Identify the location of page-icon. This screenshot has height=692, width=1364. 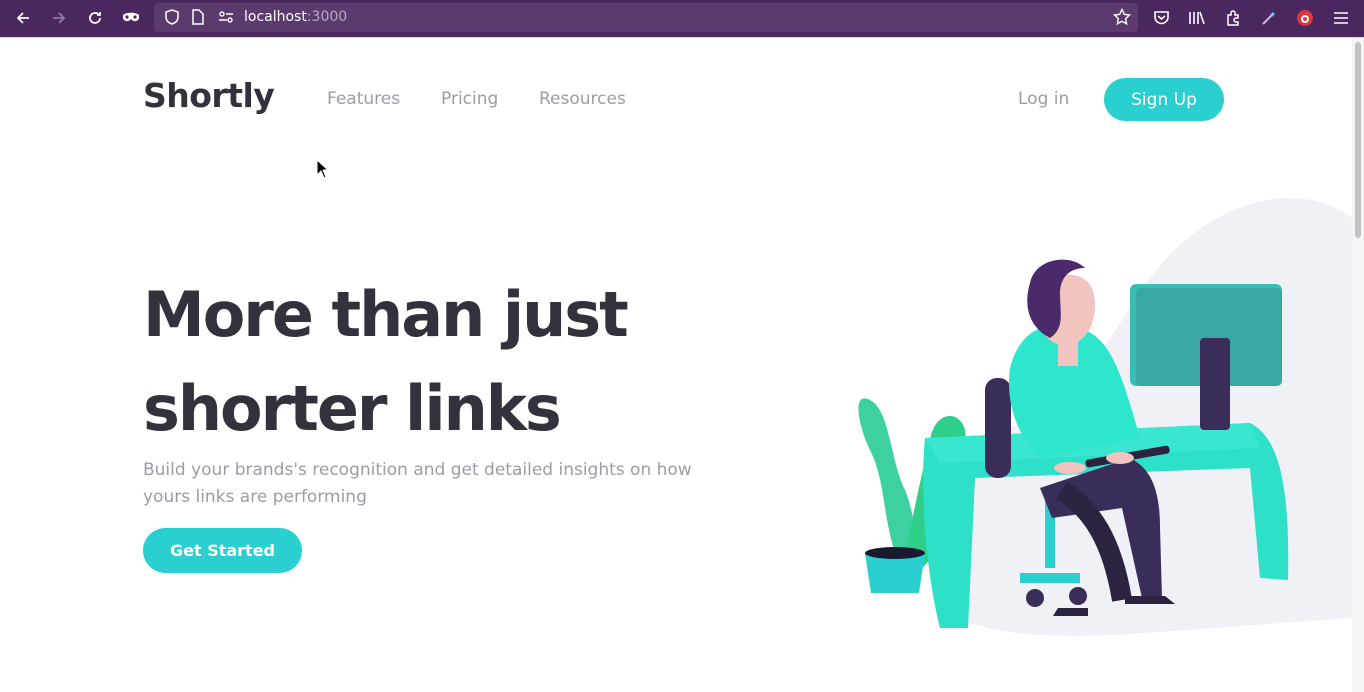
(198, 17).